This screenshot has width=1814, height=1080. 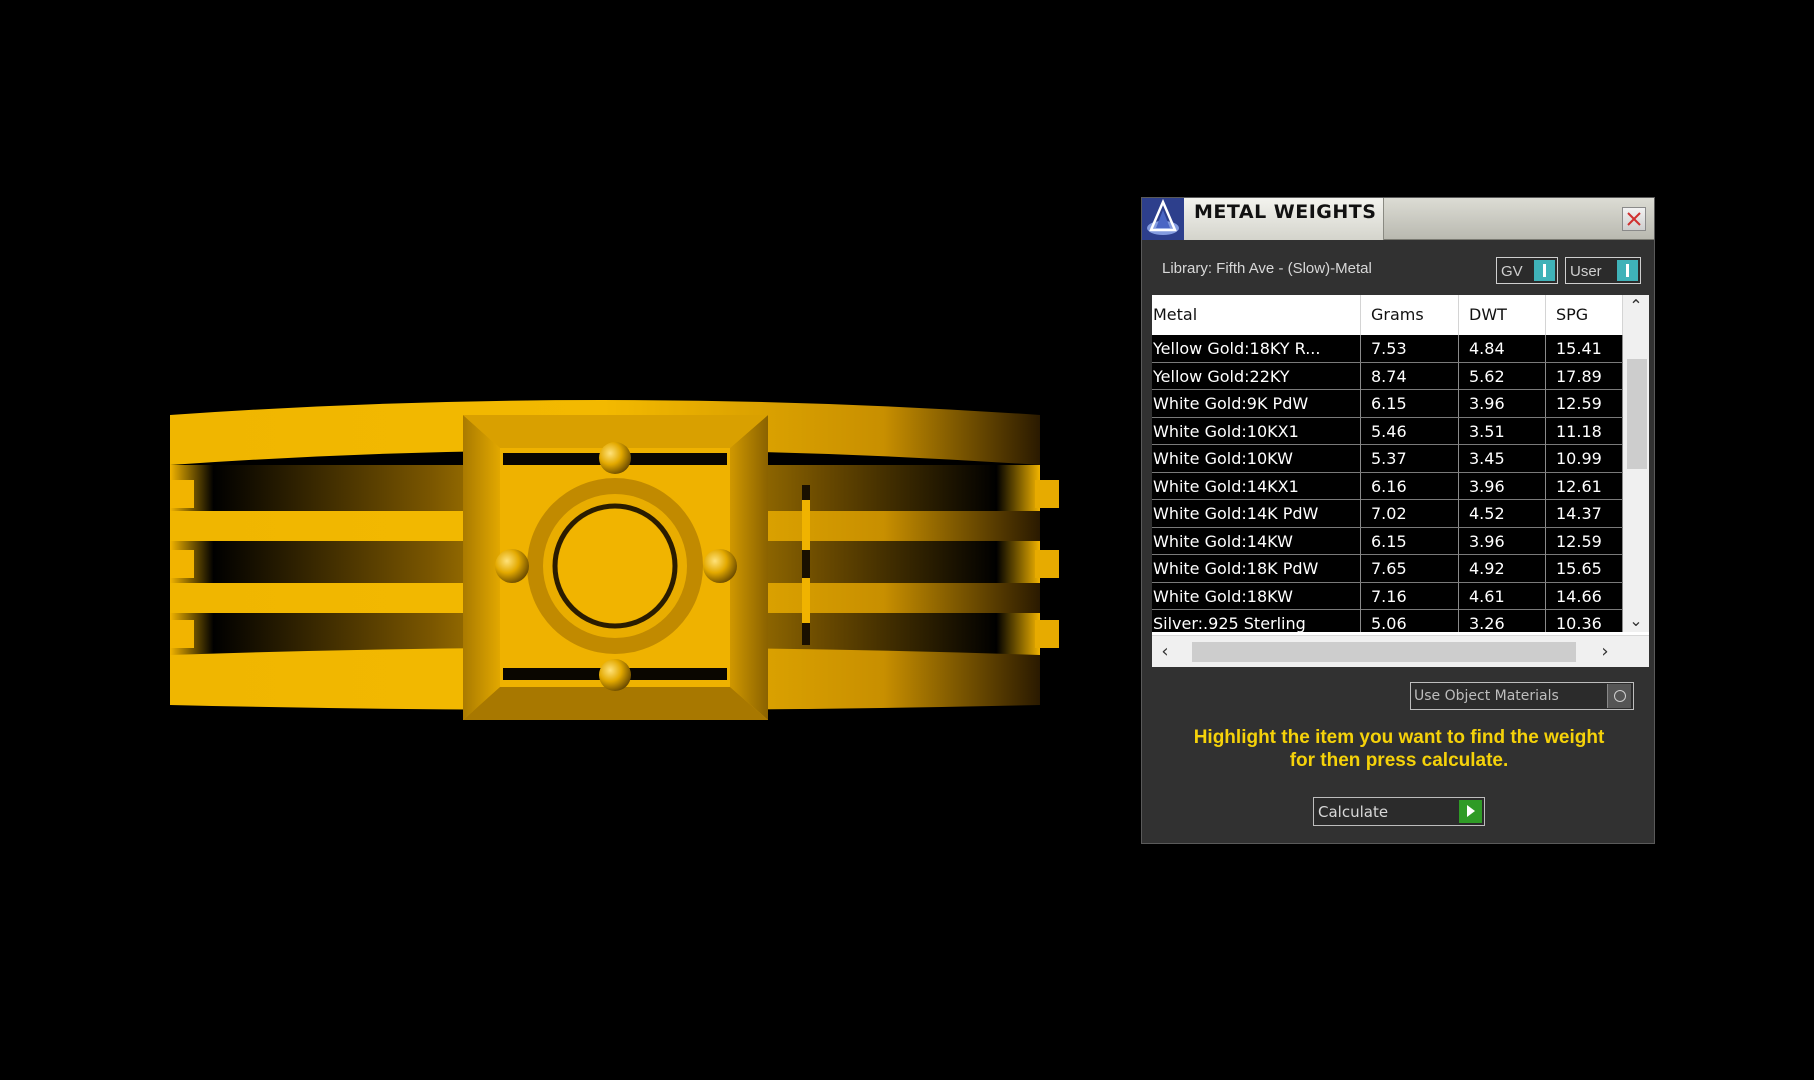 What do you see at coordinates (1256, 403) in the screenshot?
I see `cell-metal: White Gold:9K PdW` at bounding box center [1256, 403].